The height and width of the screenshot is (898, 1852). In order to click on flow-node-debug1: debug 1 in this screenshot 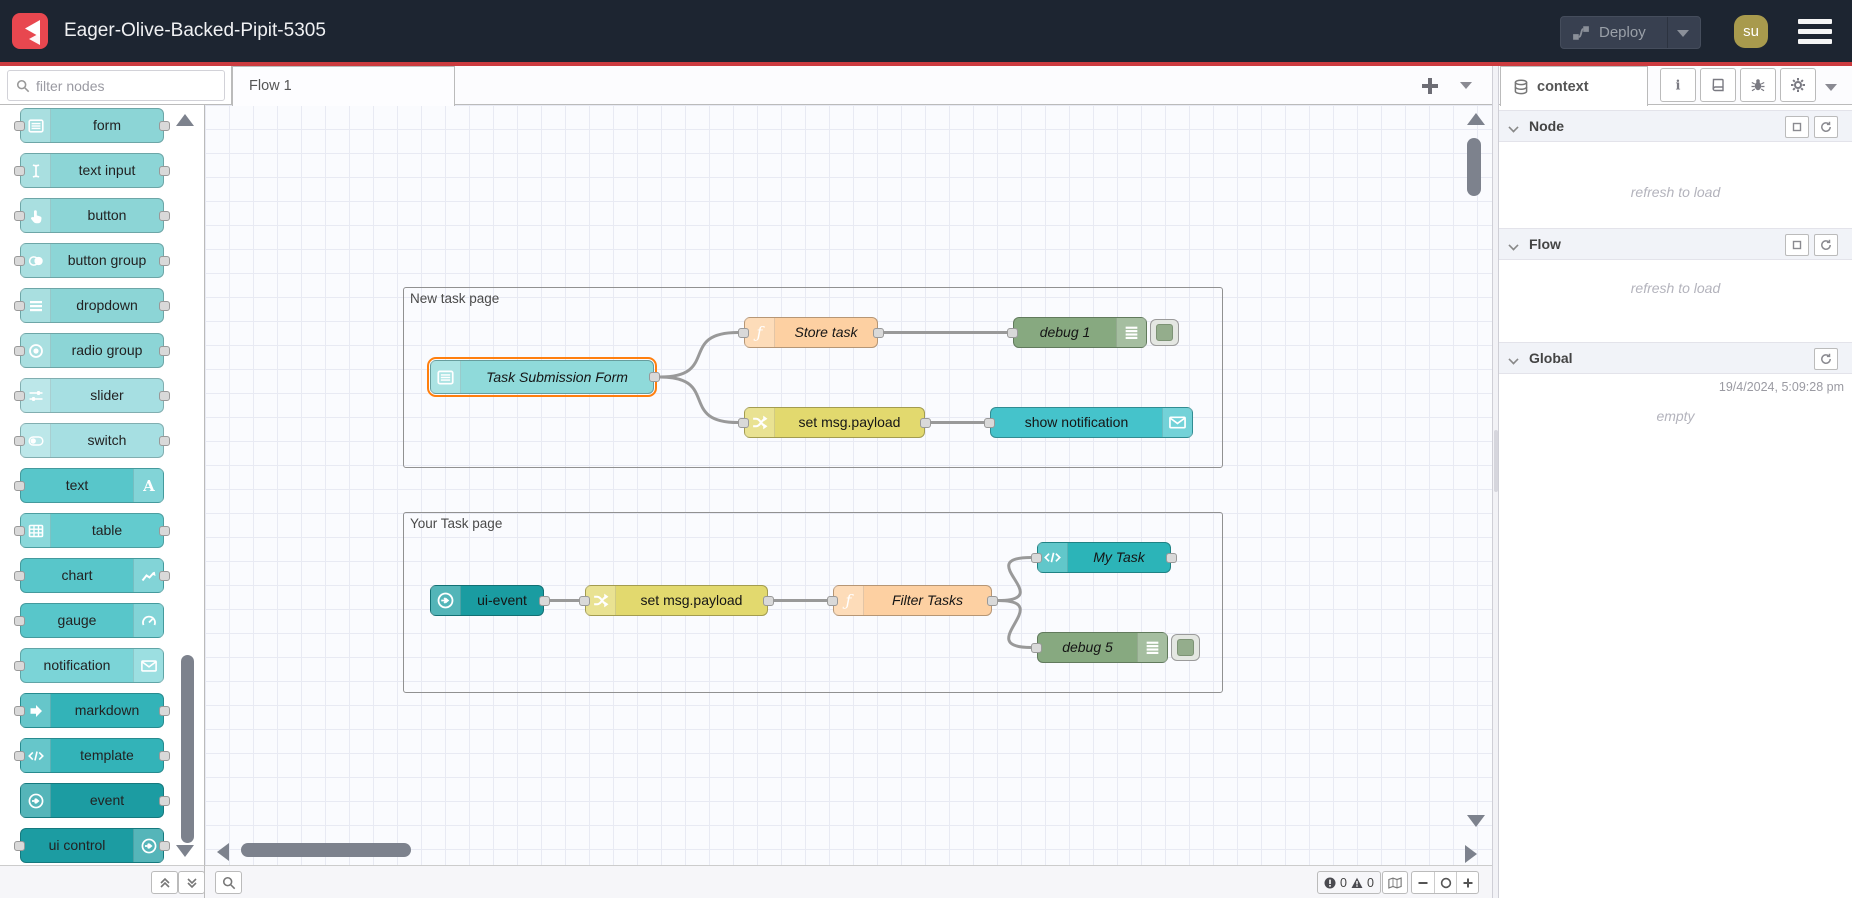, I will do `click(1093, 332)`.